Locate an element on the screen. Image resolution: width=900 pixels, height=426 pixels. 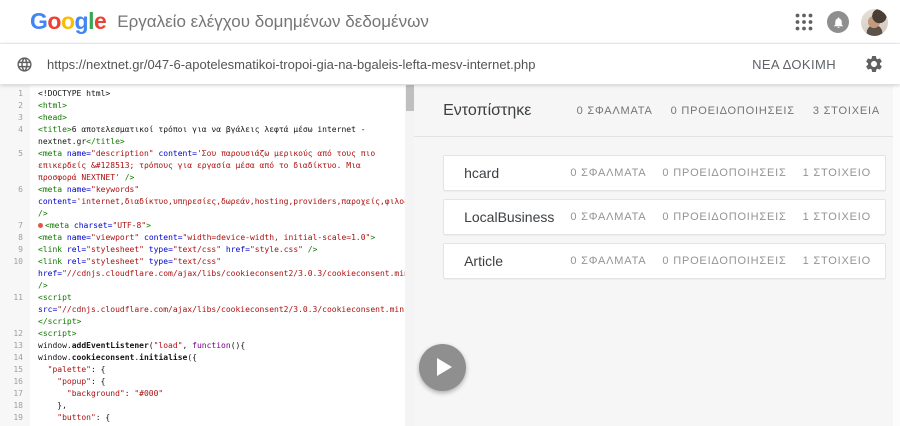
logo-letter: o is located at coordinates (67, 21).